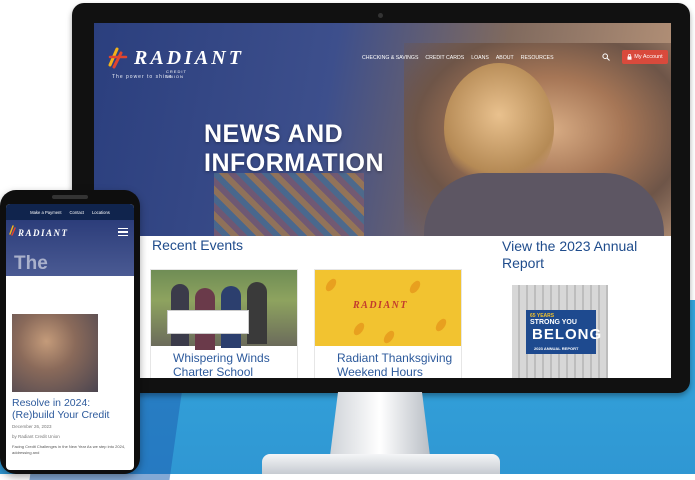  What do you see at coordinates (31, 263) in the screenshot?
I see `blog-heading-line1: The` at bounding box center [31, 263].